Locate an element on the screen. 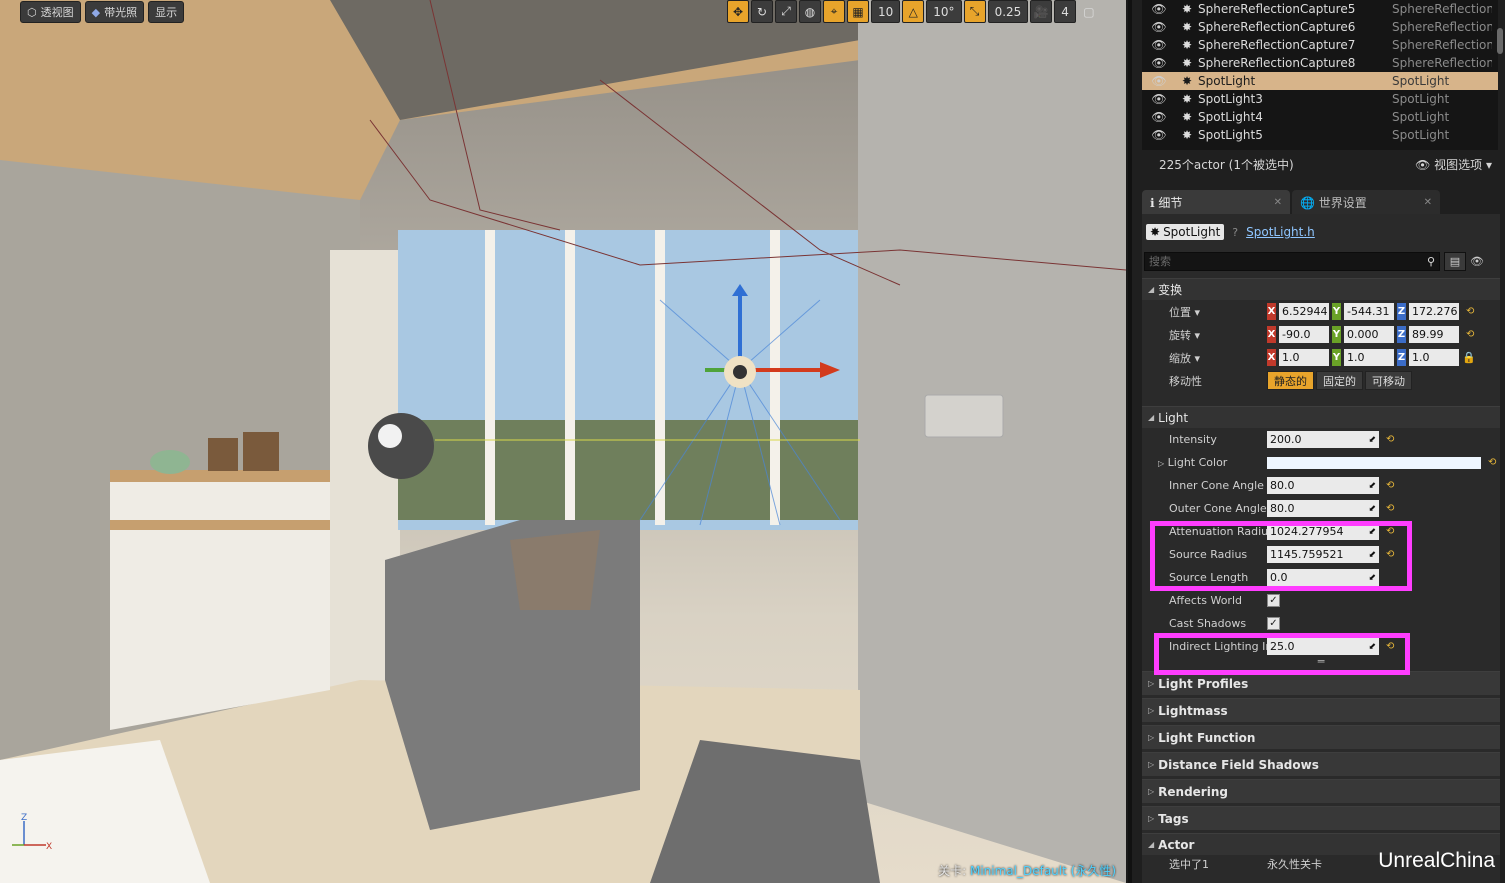 The width and height of the screenshot is (1505, 883). rotation-z: 89.99 is located at coordinates (1434, 334).